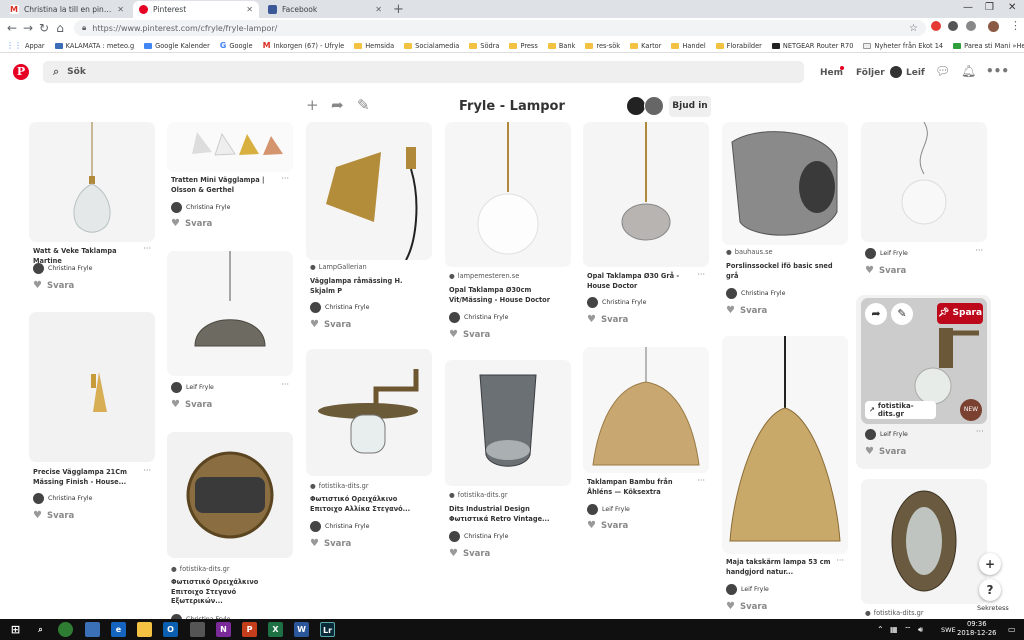 The width and height of the screenshot is (1024, 640). Describe the element at coordinates (144, 629) in the screenshot. I see `file-explorer-icon` at that location.